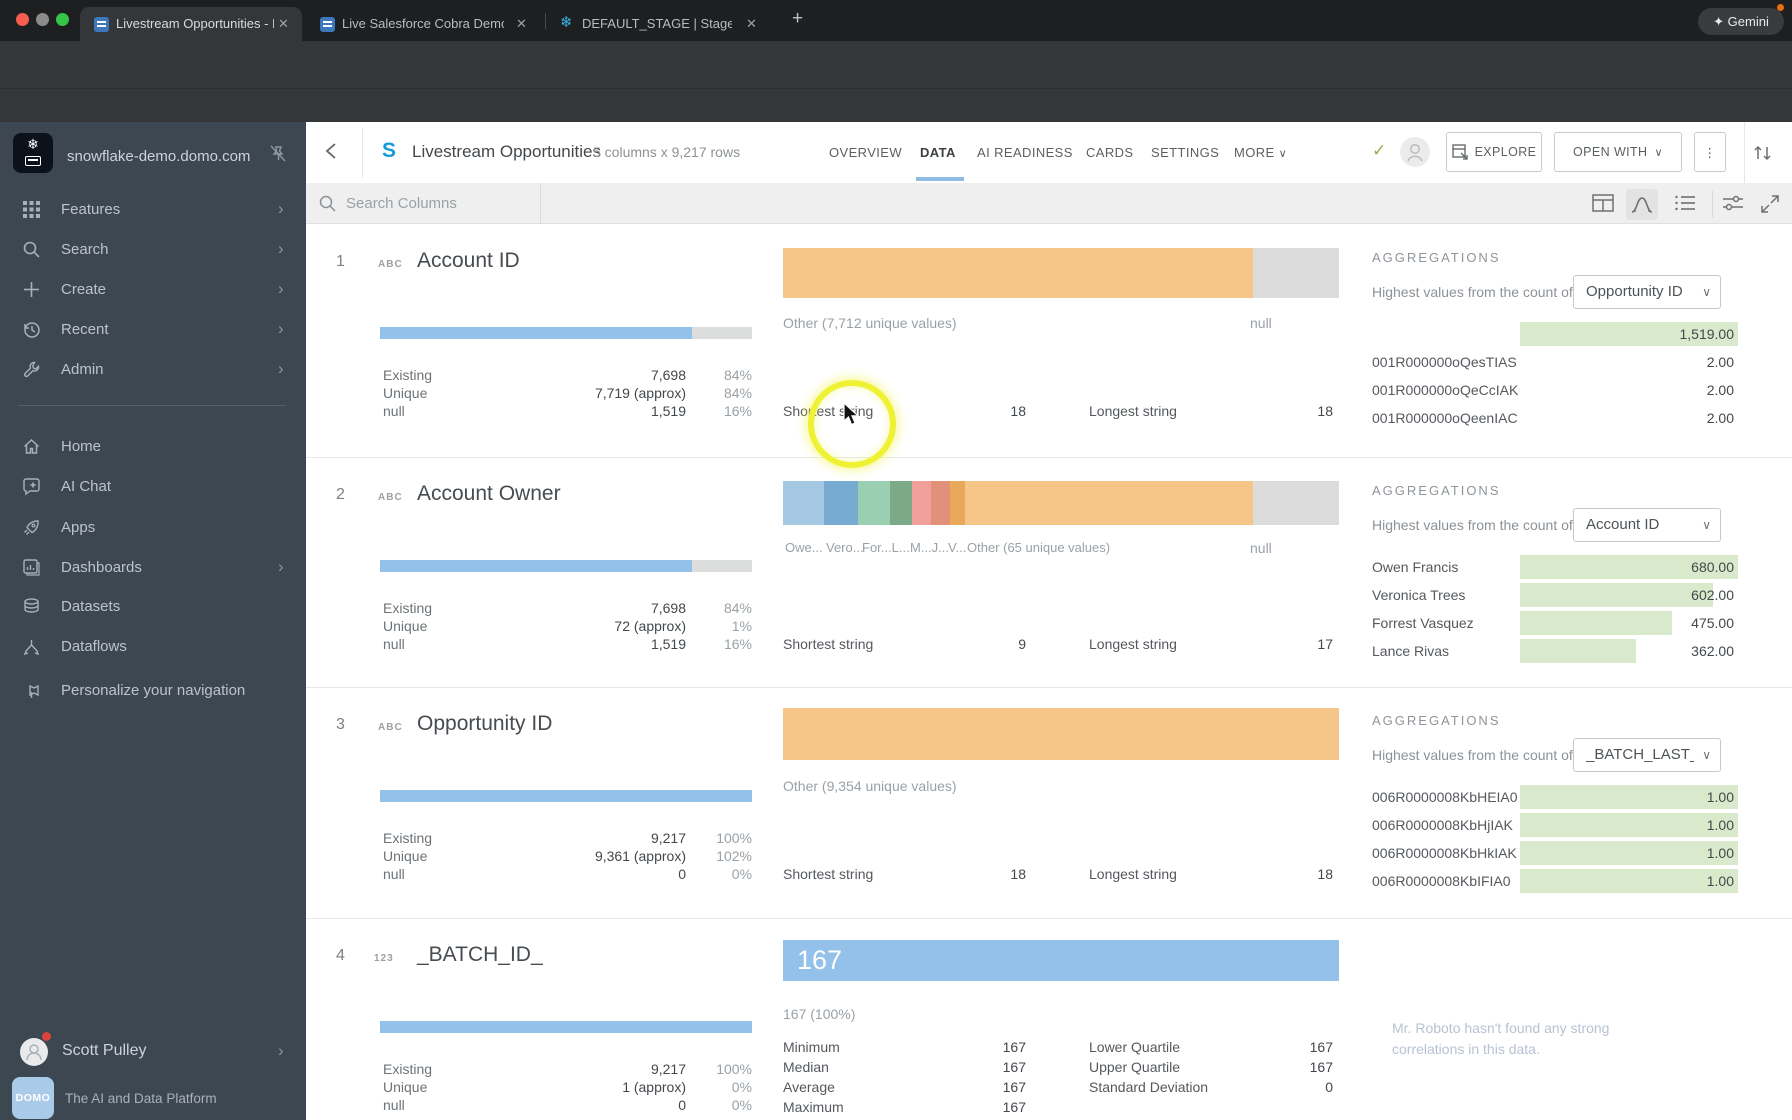  I want to click on sort-updown-icon, so click(1763, 153).